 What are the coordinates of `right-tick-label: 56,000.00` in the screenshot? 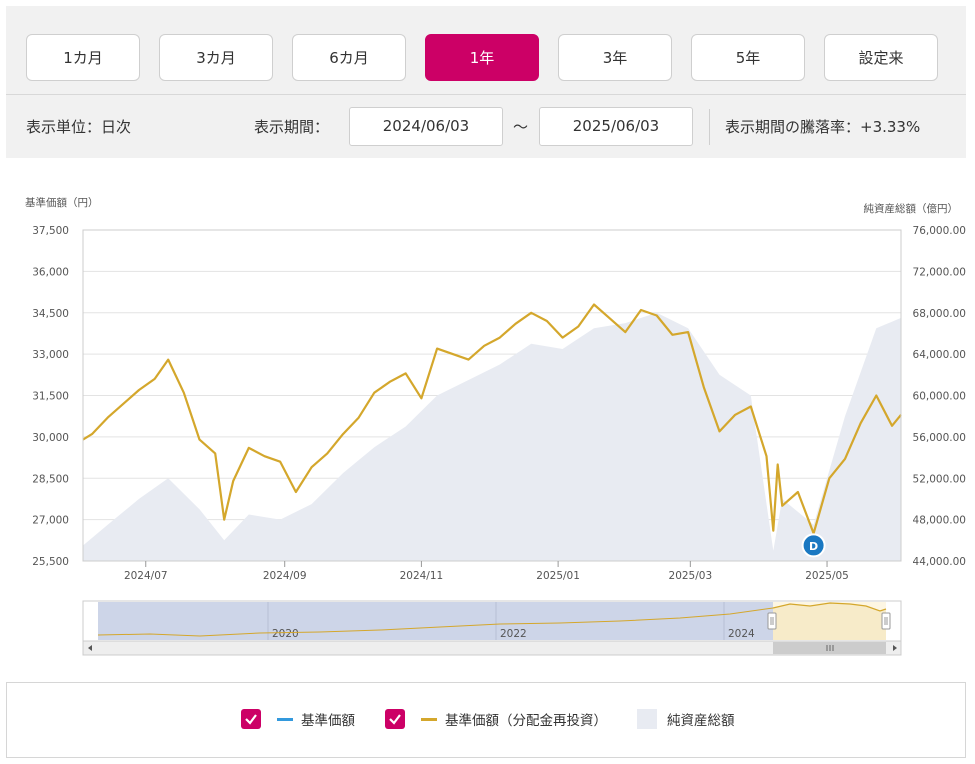 It's located at (939, 438).